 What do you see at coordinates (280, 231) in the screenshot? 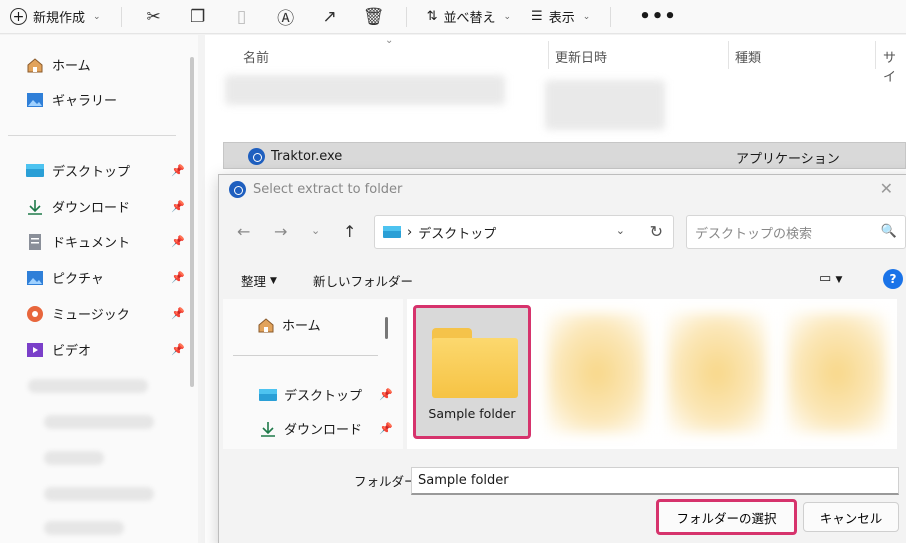
I see `forward-arrow-icon: →` at bounding box center [280, 231].